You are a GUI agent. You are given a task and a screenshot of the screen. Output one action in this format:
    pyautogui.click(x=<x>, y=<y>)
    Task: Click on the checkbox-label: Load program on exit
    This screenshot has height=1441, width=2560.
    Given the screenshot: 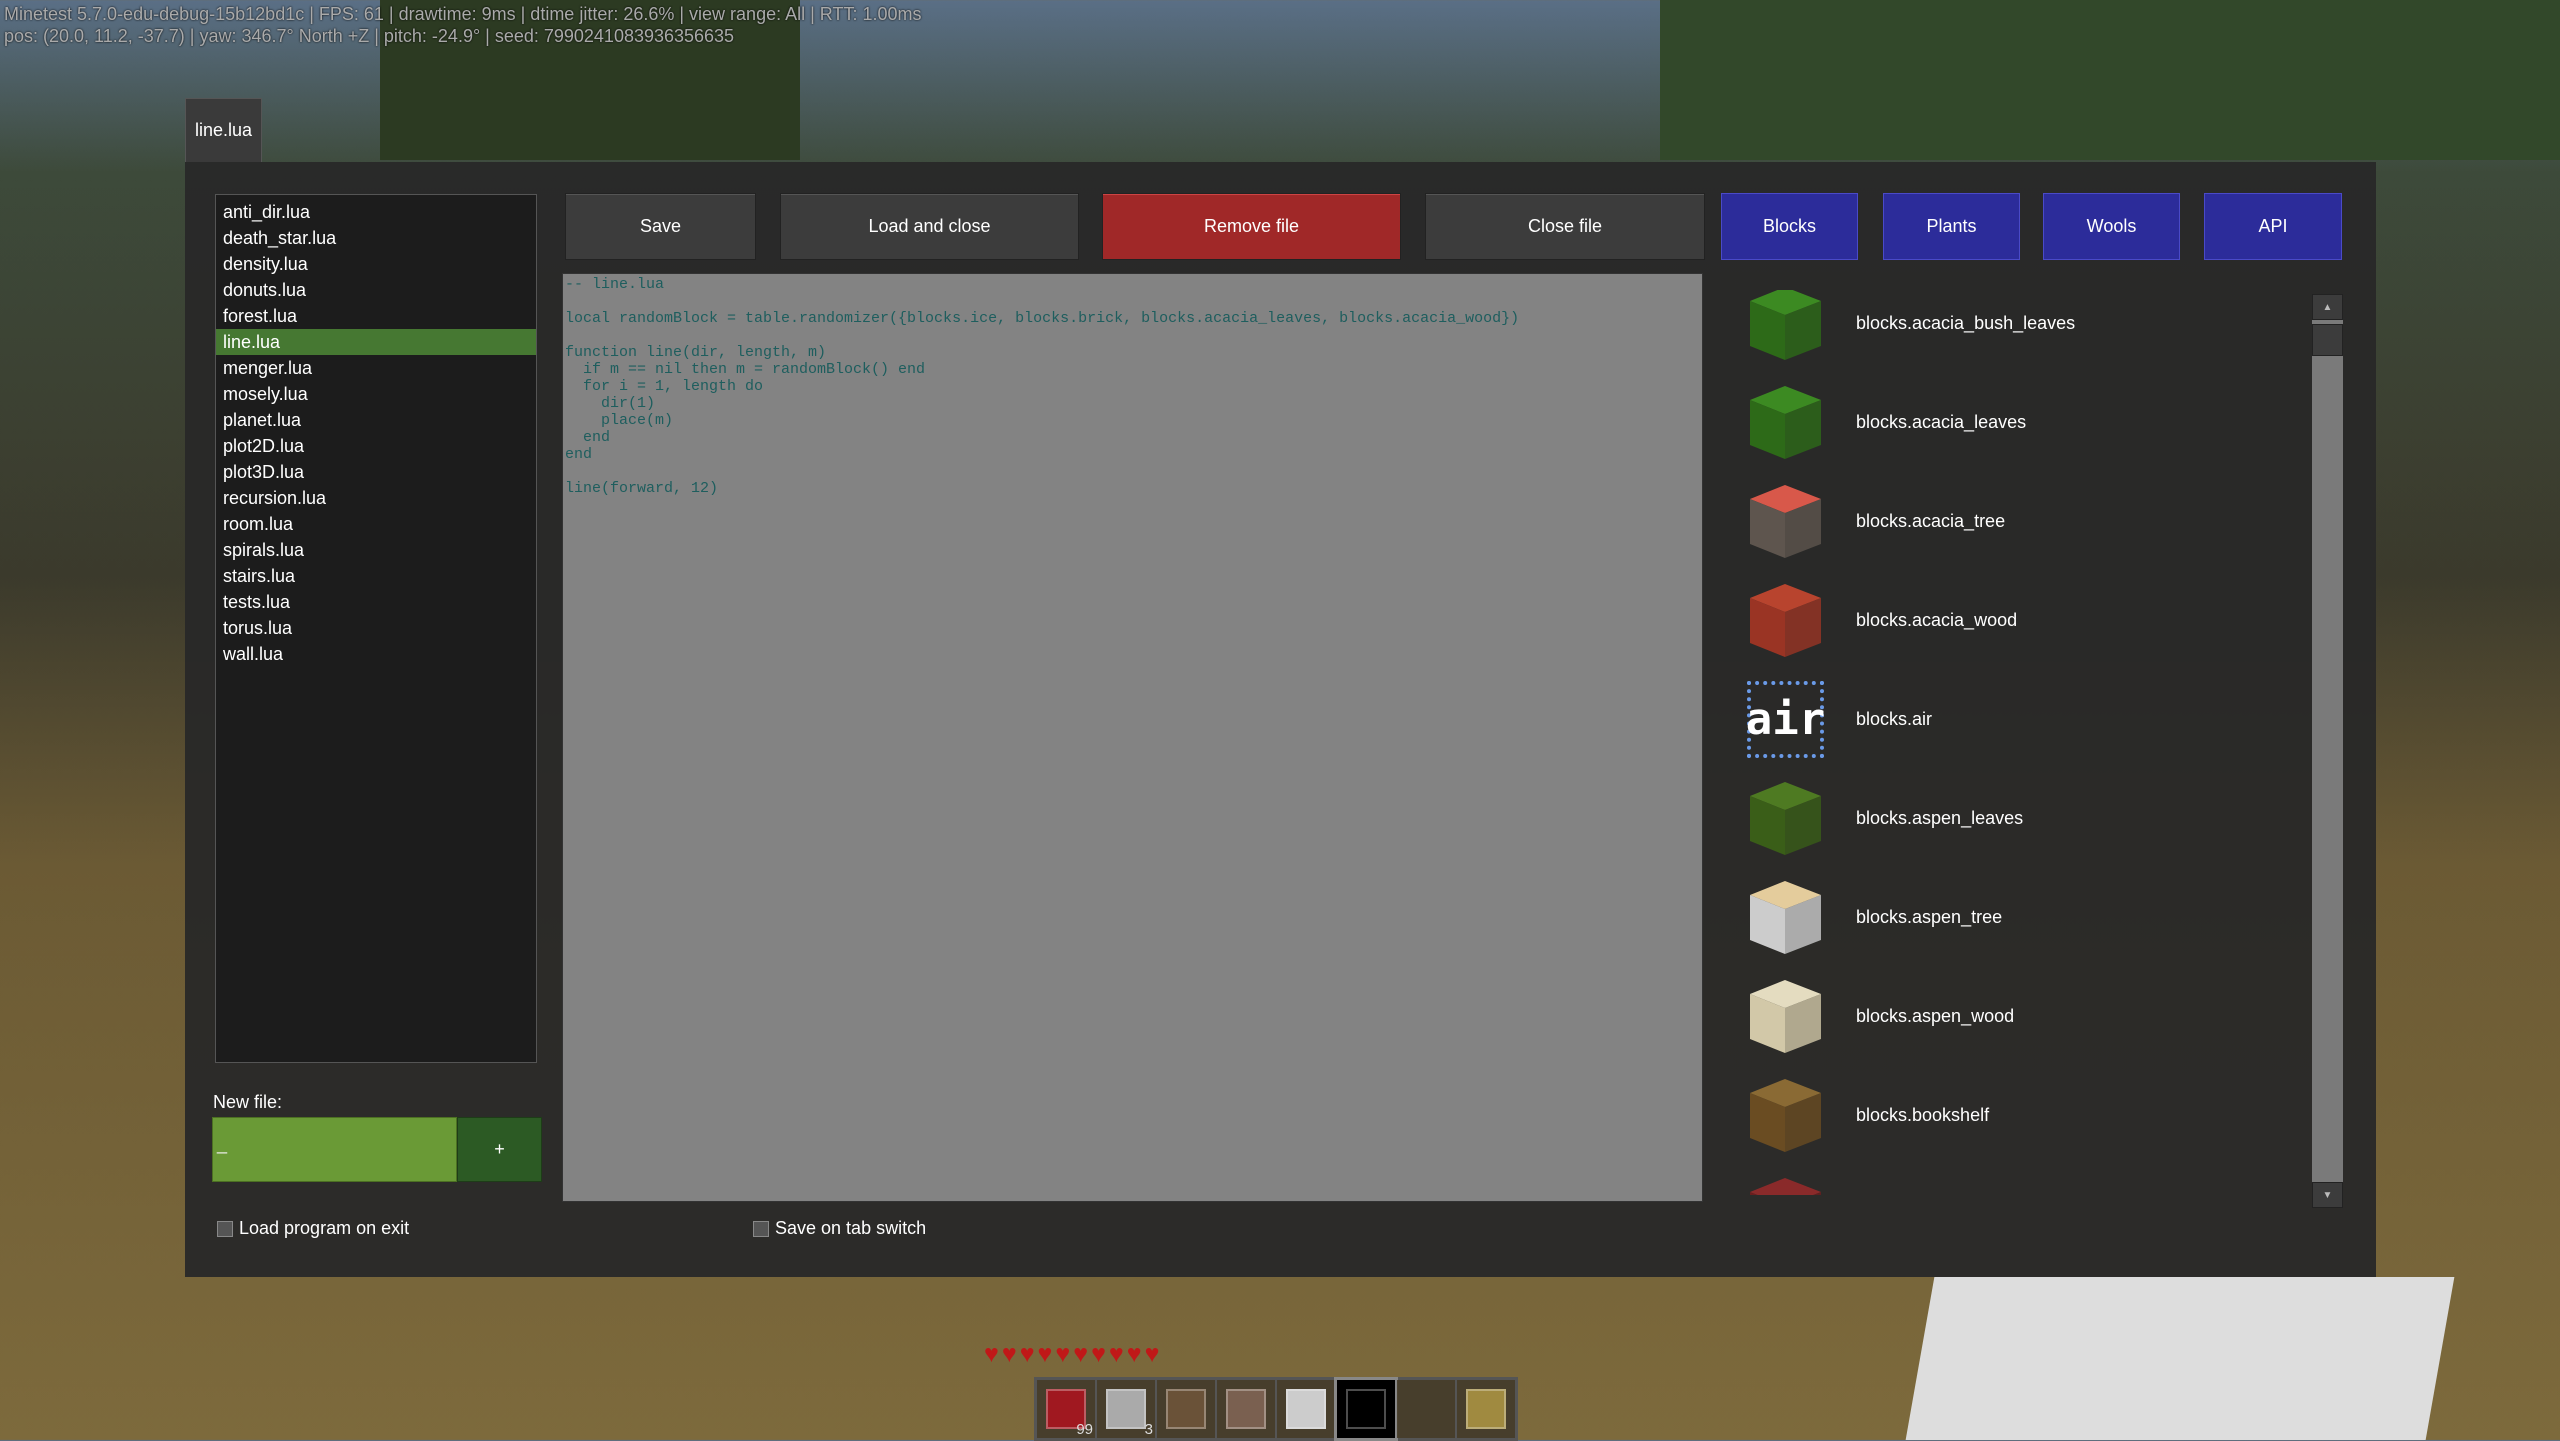 What is the action you would take?
    pyautogui.click(x=324, y=1228)
    